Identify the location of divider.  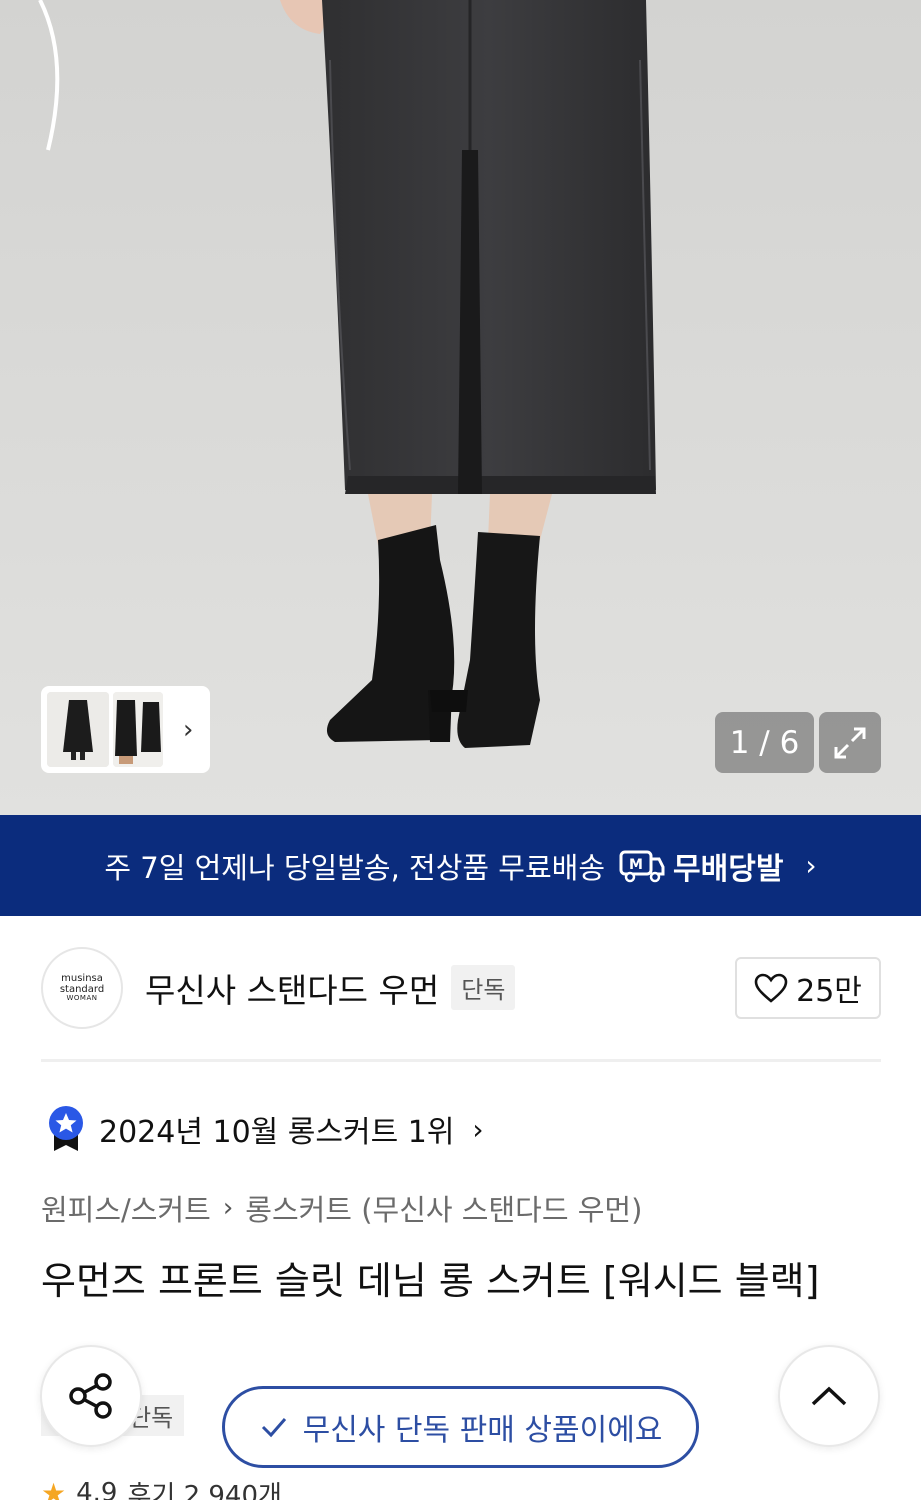
(461, 1060).